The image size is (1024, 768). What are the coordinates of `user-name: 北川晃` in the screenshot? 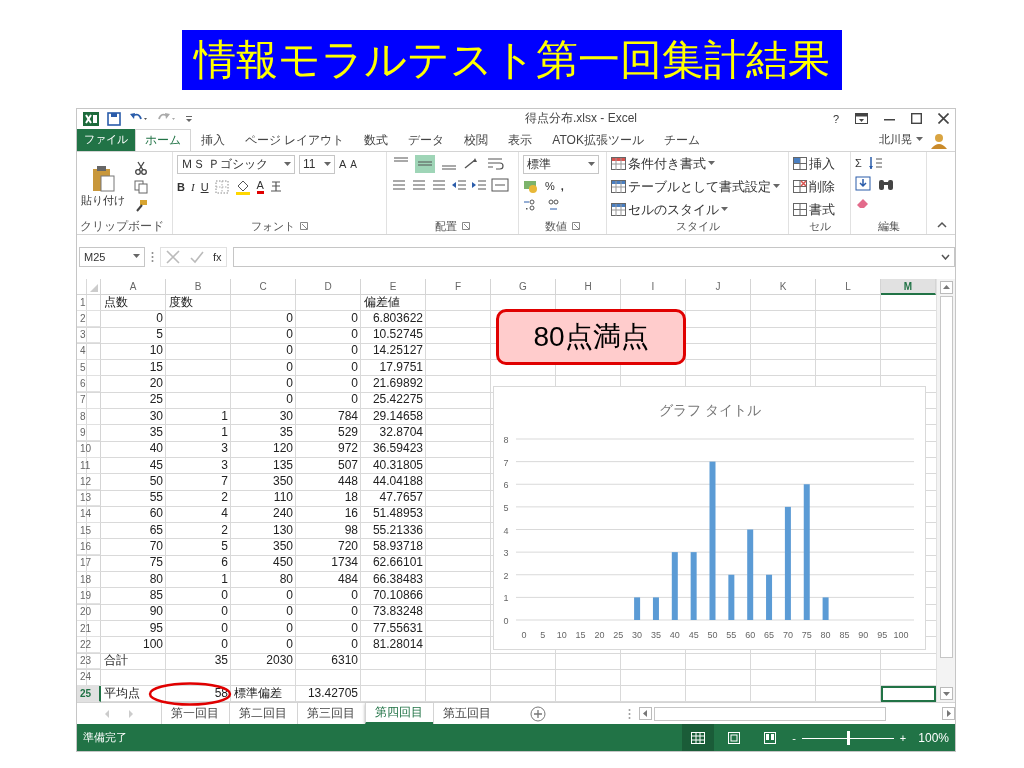 It's located at (895, 140).